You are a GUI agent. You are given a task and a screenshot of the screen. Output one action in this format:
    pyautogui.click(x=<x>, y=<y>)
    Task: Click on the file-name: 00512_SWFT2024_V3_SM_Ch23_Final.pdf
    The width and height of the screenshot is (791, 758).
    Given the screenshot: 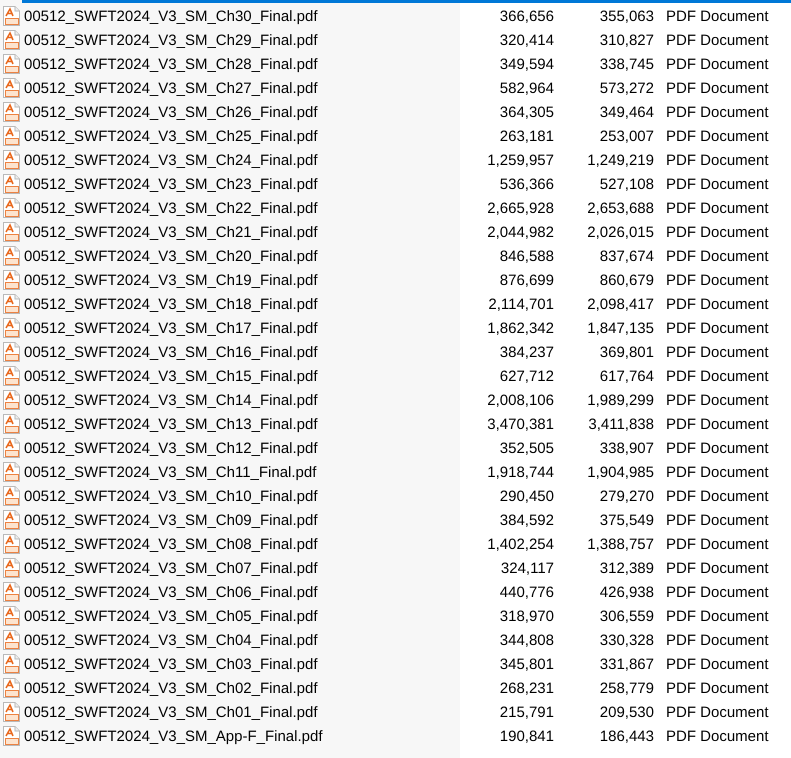 What is the action you would take?
    pyautogui.click(x=171, y=184)
    